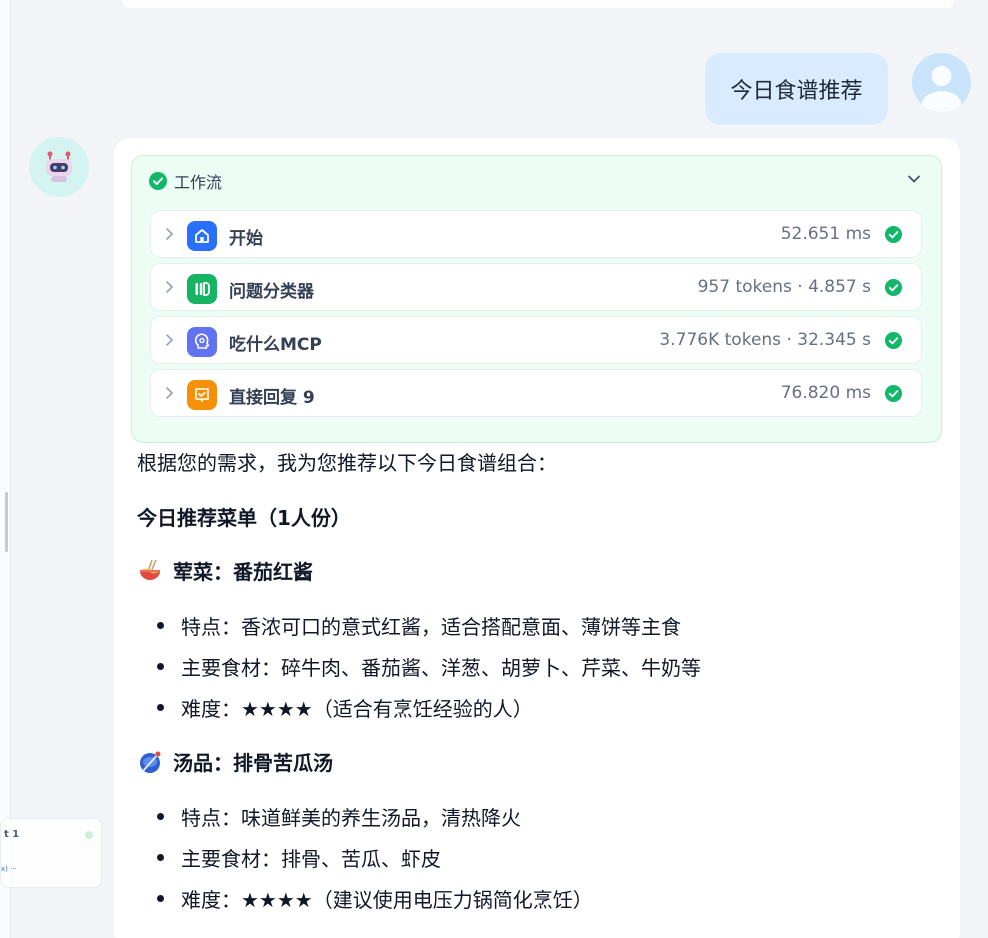  Describe the element at coordinates (275, 345) in the screenshot. I see `step-name: 吃什么MCP` at that location.